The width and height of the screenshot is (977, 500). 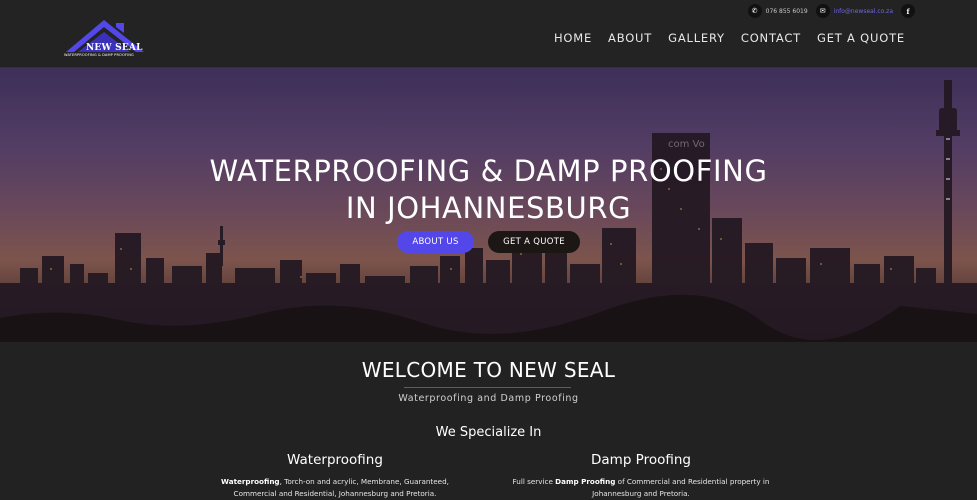 I want to click on site-logo: NEW SEAL WATERPROOFING & DAMP PROOFING, so click(x=110, y=38).